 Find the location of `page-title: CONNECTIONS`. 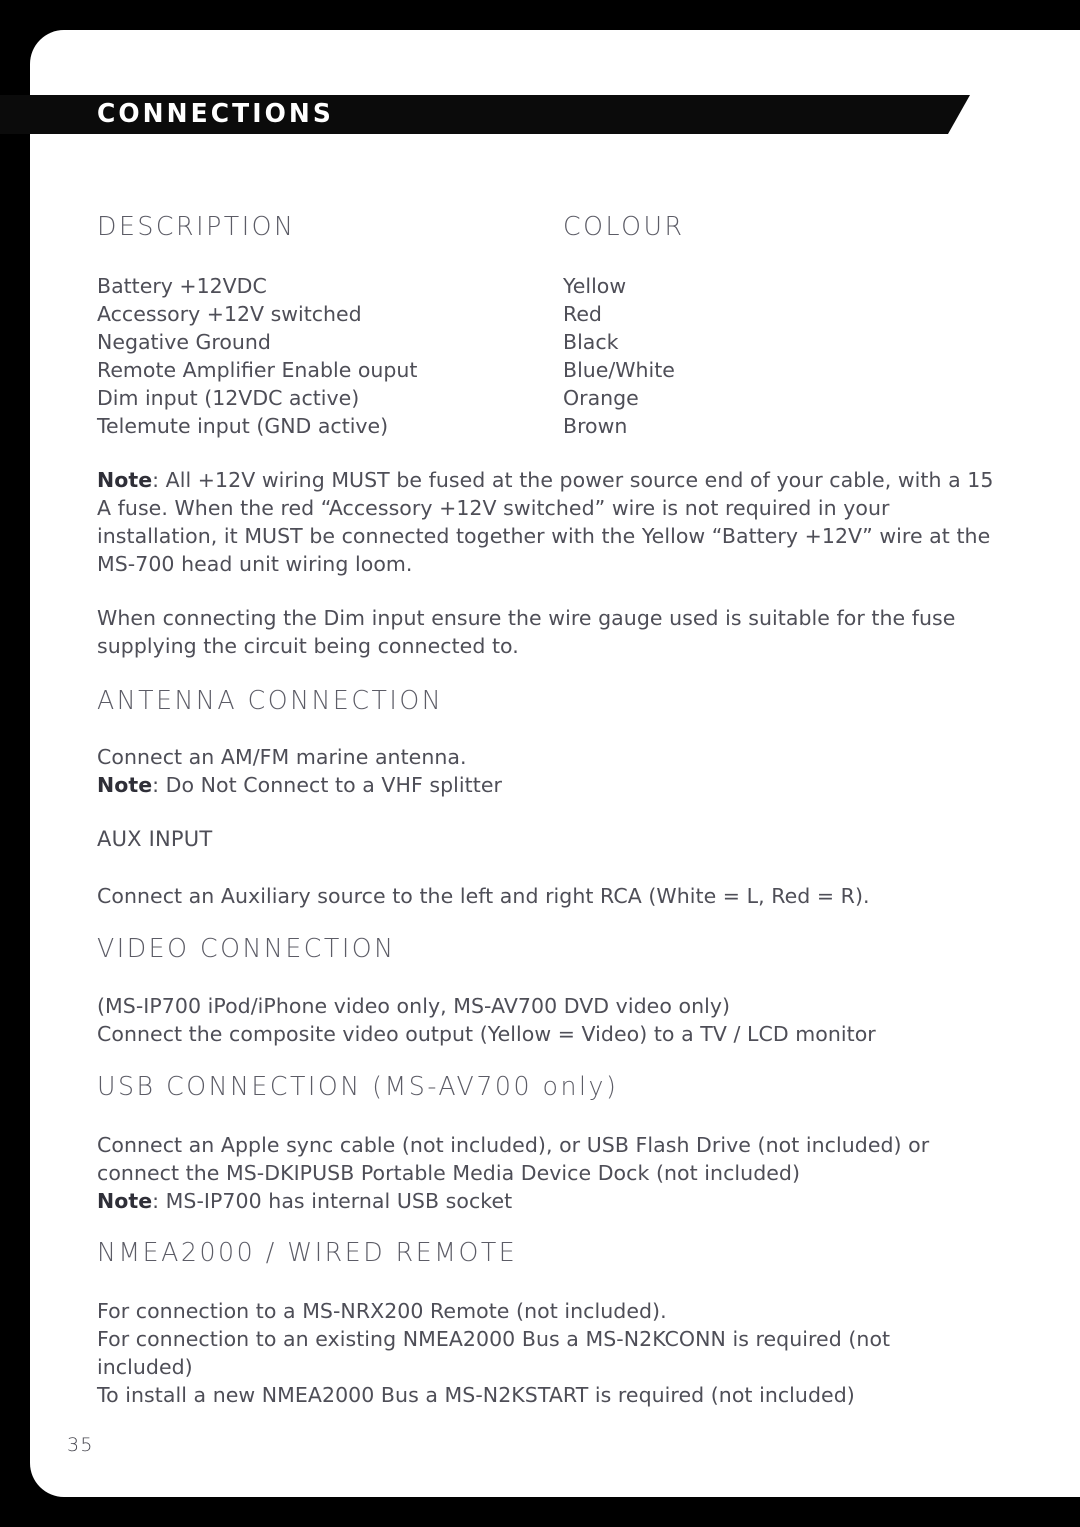

page-title: CONNECTIONS is located at coordinates (215, 114).